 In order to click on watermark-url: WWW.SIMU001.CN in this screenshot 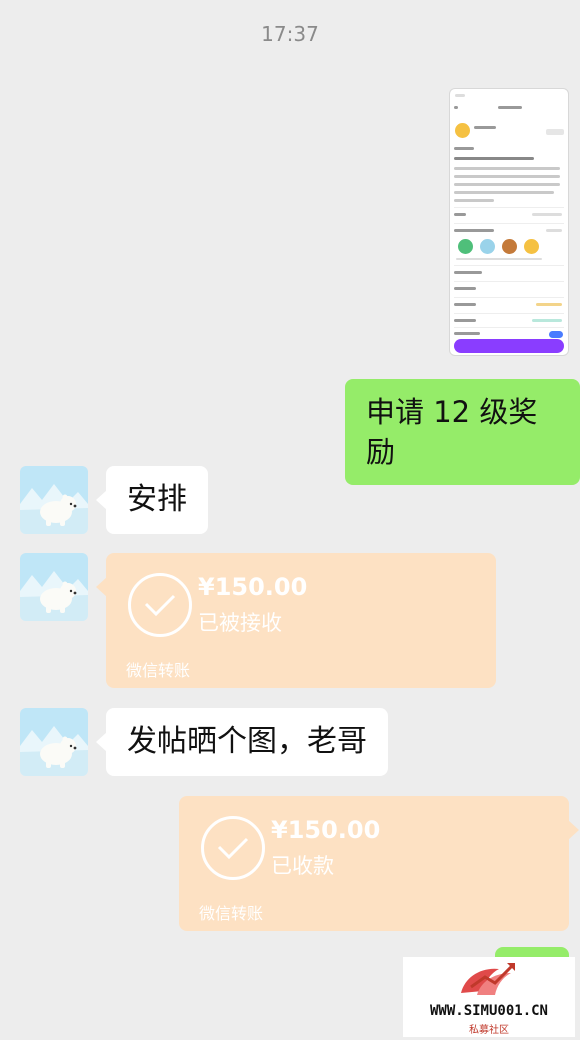, I will do `click(488, 1011)`.